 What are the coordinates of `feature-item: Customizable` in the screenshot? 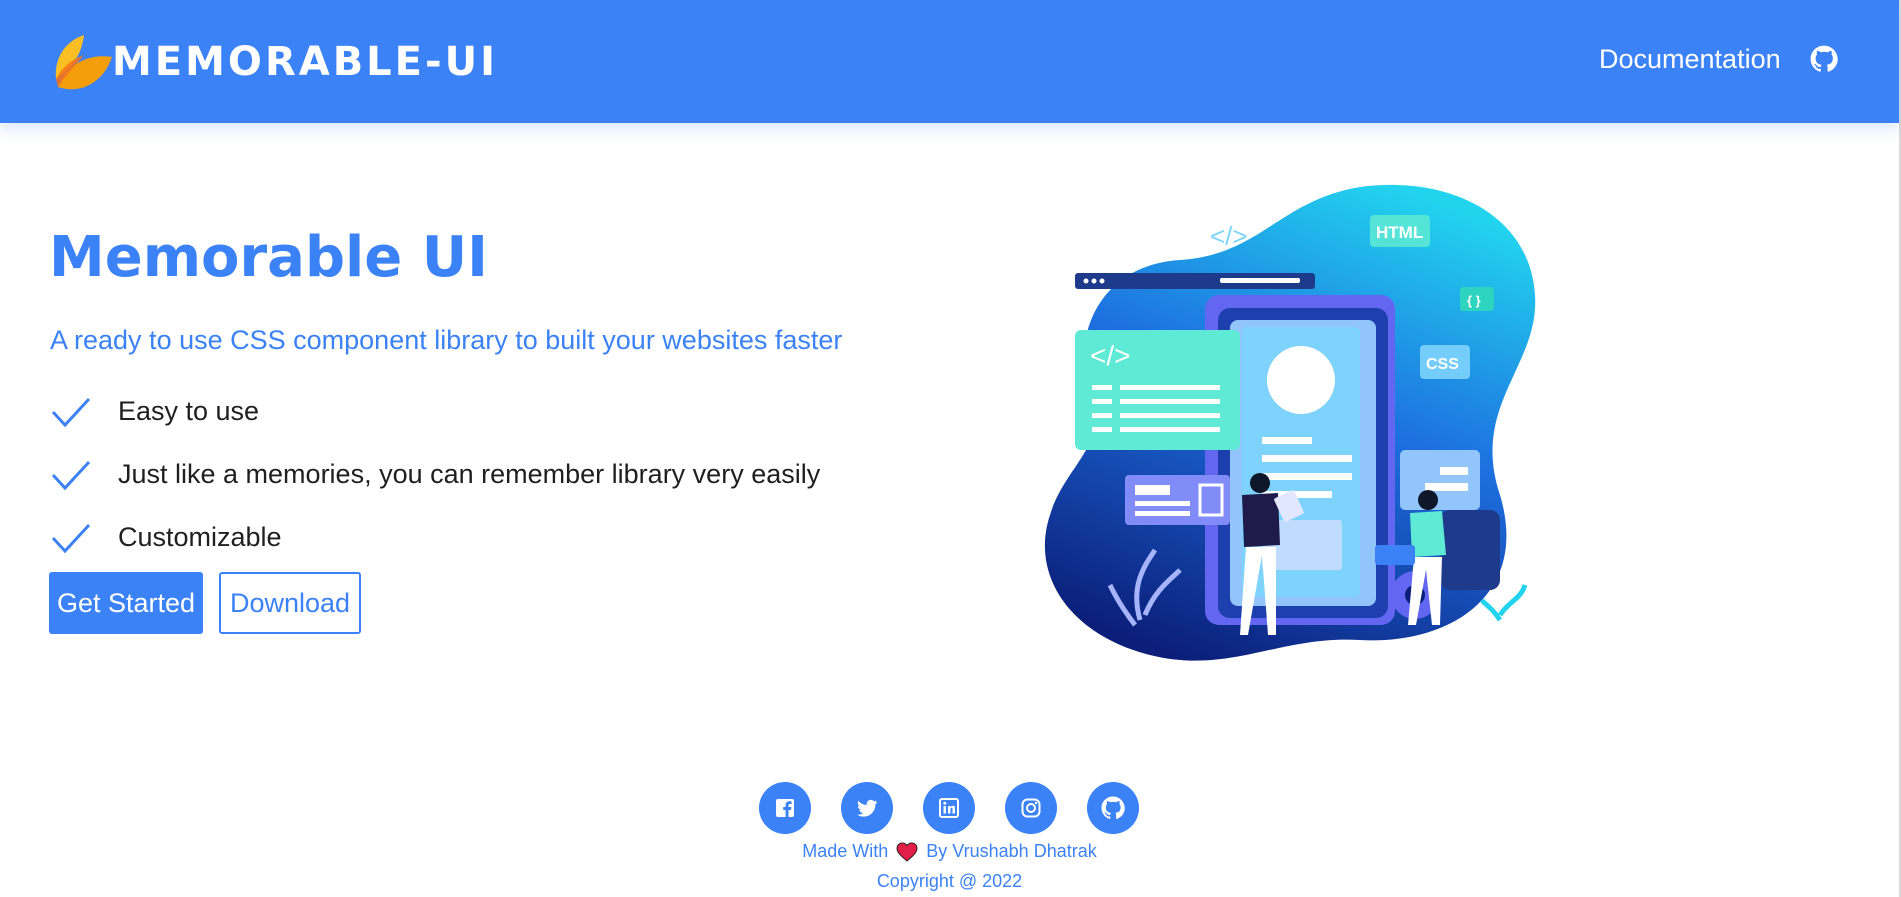 It's located at (435, 537).